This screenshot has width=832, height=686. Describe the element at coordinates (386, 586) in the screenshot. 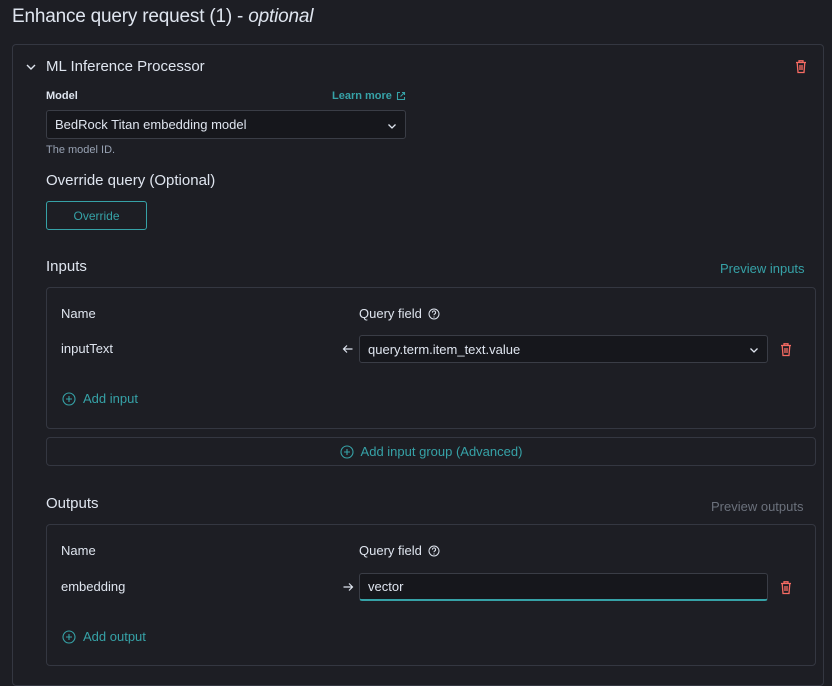

I see `output-query-field-value: vector` at that location.